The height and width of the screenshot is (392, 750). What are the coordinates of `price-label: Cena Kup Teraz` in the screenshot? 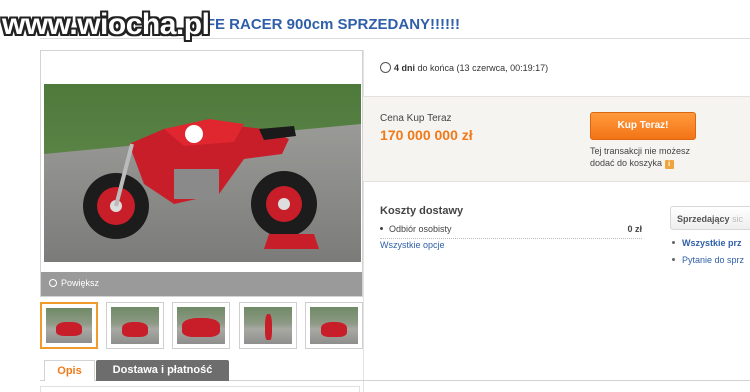 It's located at (416, 118).